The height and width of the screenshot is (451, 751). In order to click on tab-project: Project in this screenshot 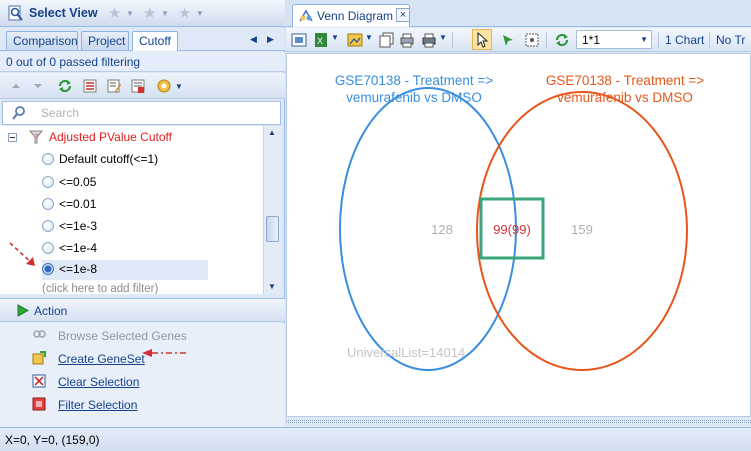, I will do `click(105, 40)`.